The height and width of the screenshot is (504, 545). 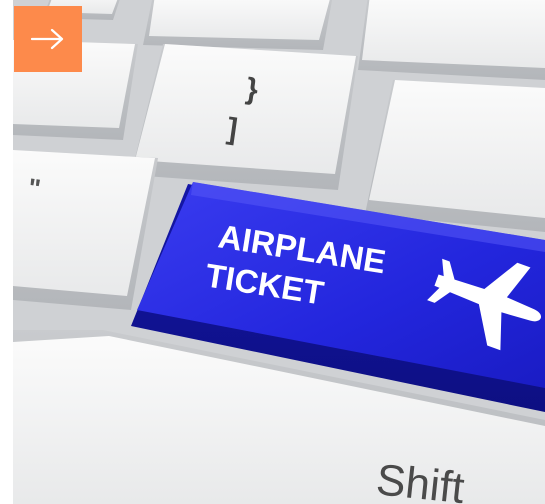 What do you see at coordinates (238, 25) in the screenshot?
I see `key-top-middle` at bounding box center [238, 25].